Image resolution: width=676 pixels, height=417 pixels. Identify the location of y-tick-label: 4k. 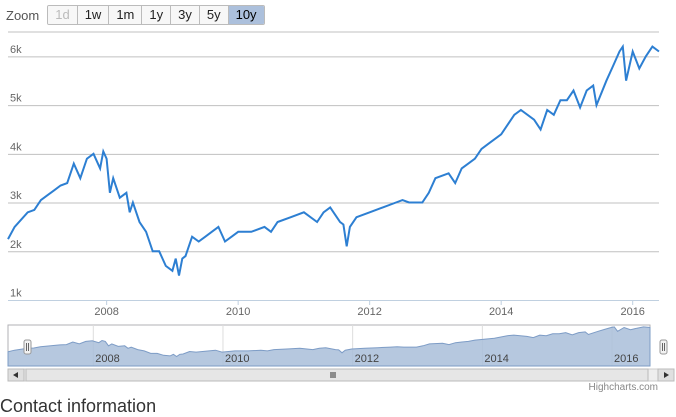
(16, 147).